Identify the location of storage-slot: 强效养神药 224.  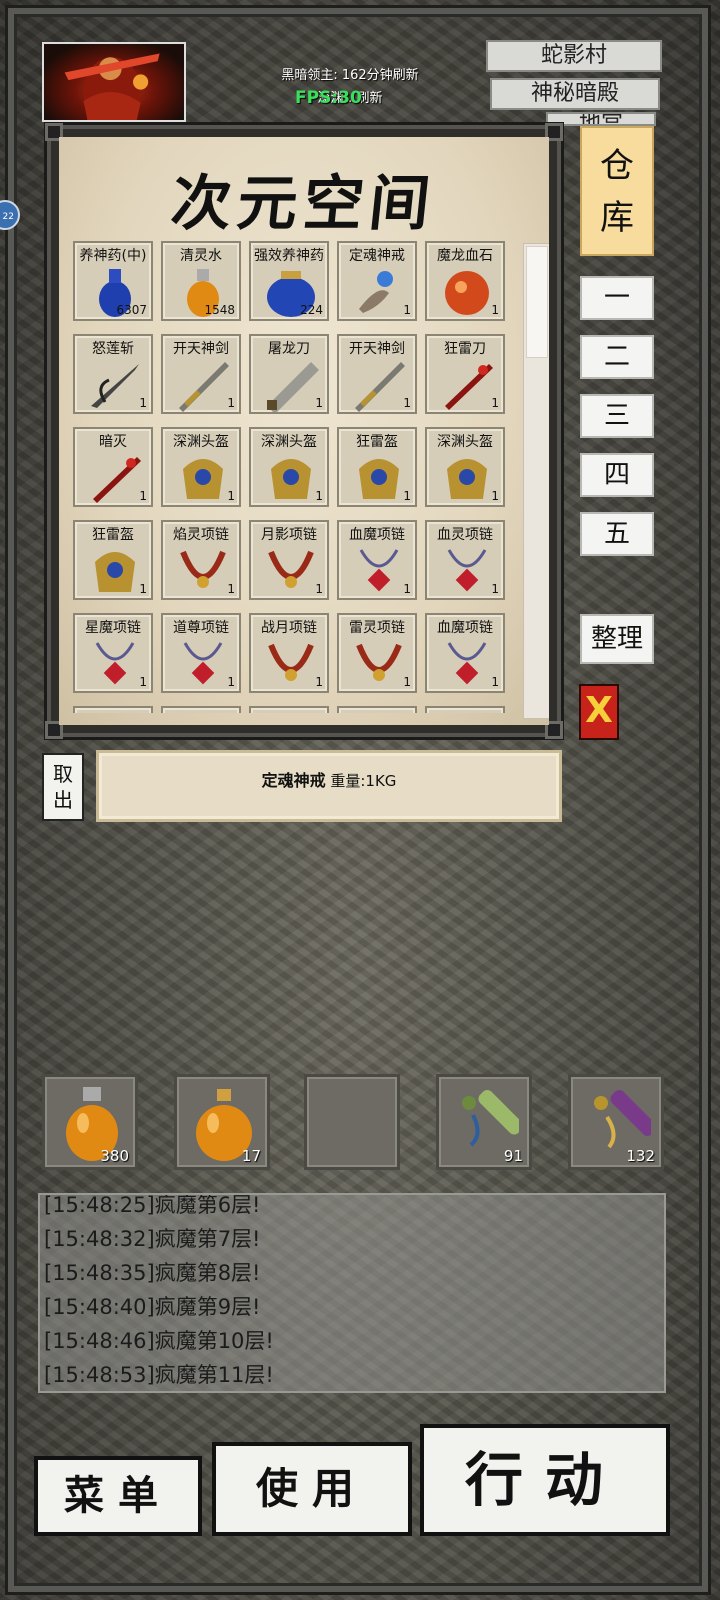
(289, 281).